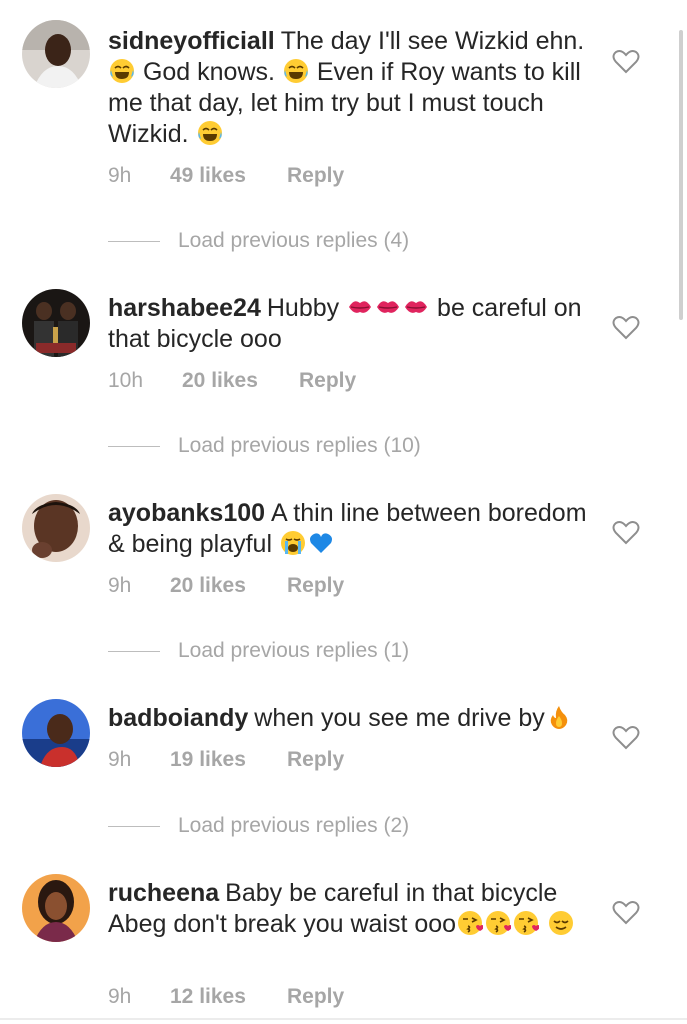 The width and height of the screenshot is (687, 1024). What do you see at coordinates (306, 308) in the screenshot?
I see `comment-body: Hubby` at bounding box center [306, 308].